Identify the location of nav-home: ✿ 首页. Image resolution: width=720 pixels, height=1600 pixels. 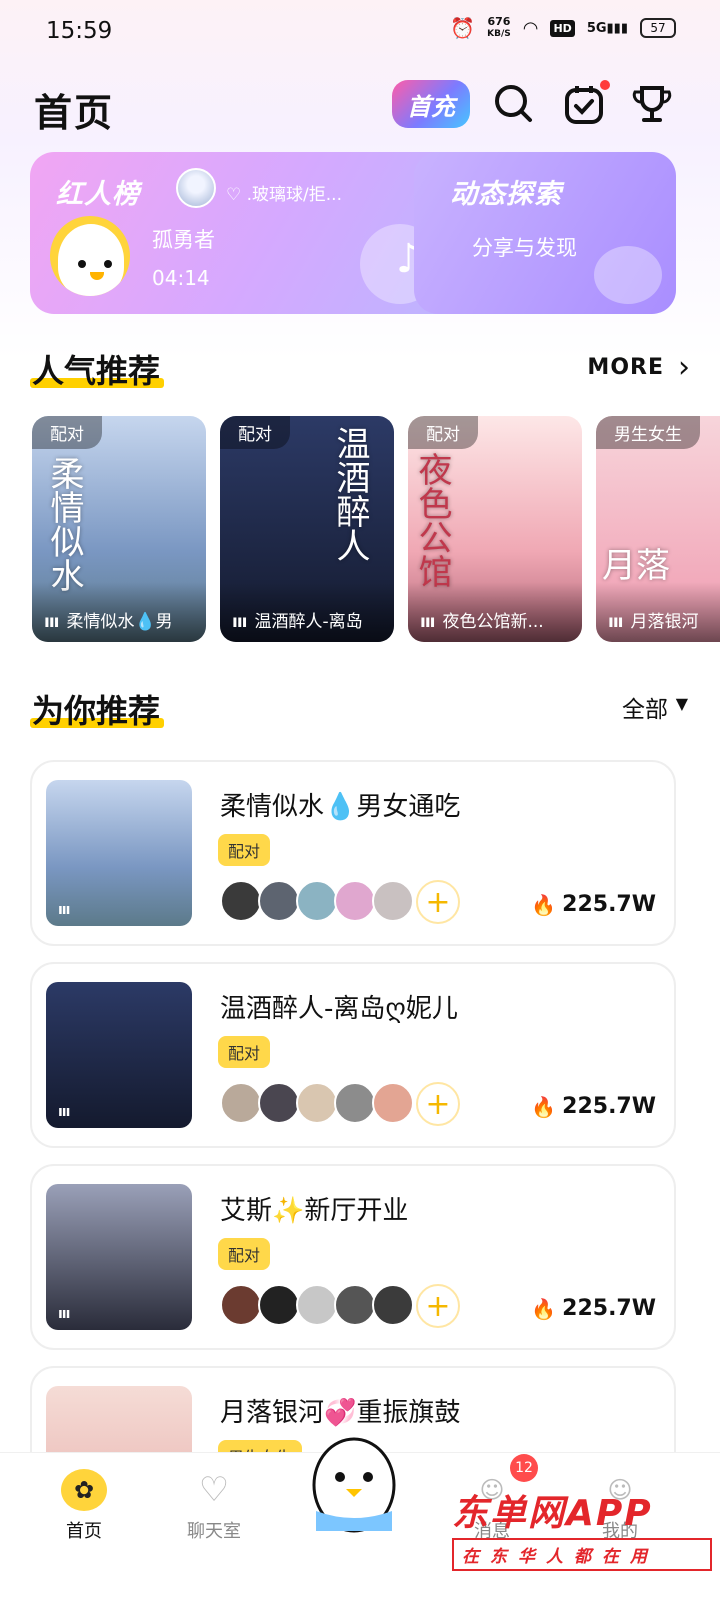
(84, 1498).